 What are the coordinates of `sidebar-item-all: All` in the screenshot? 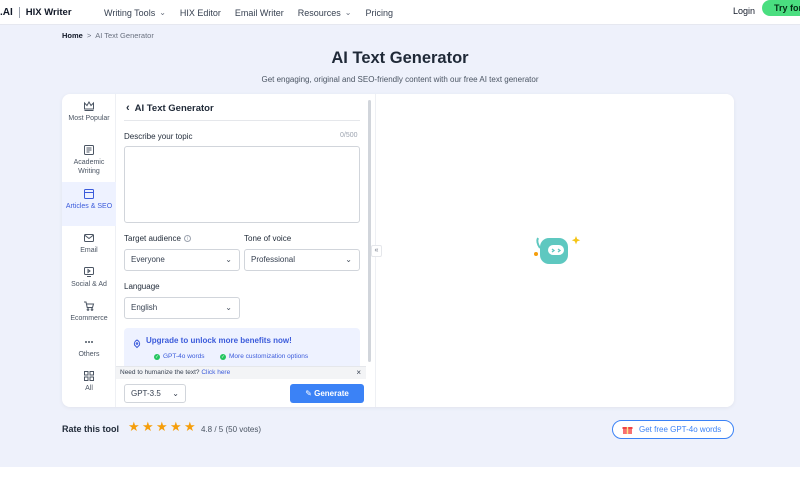 It's located at (89, 385).